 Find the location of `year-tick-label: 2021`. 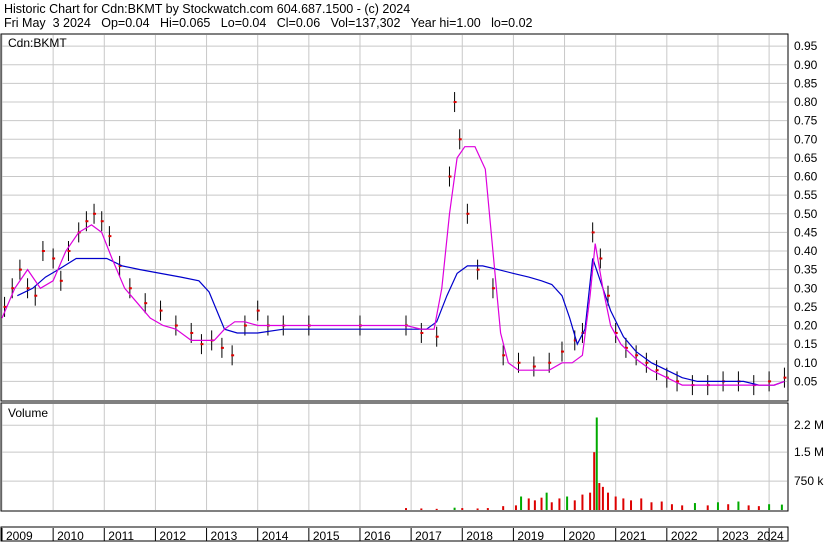

year-tick-label: 2021 is located at coordinates (633, 536).